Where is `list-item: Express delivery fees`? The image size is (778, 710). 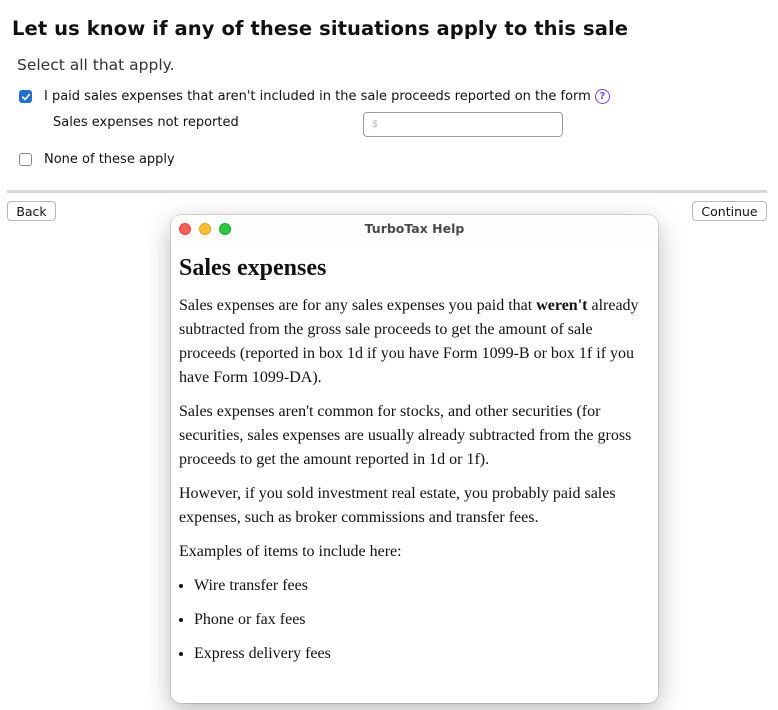 list-item: Express delivery fees is located at coordinates (422, 654).